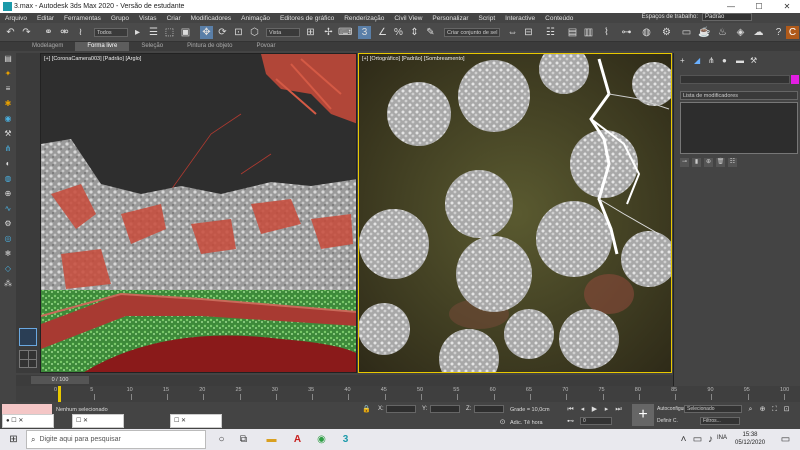  What do you see at coordinates (8, 74) in the screenshot?
I see `light-icon: ✦` at bounding box center [8, 74].